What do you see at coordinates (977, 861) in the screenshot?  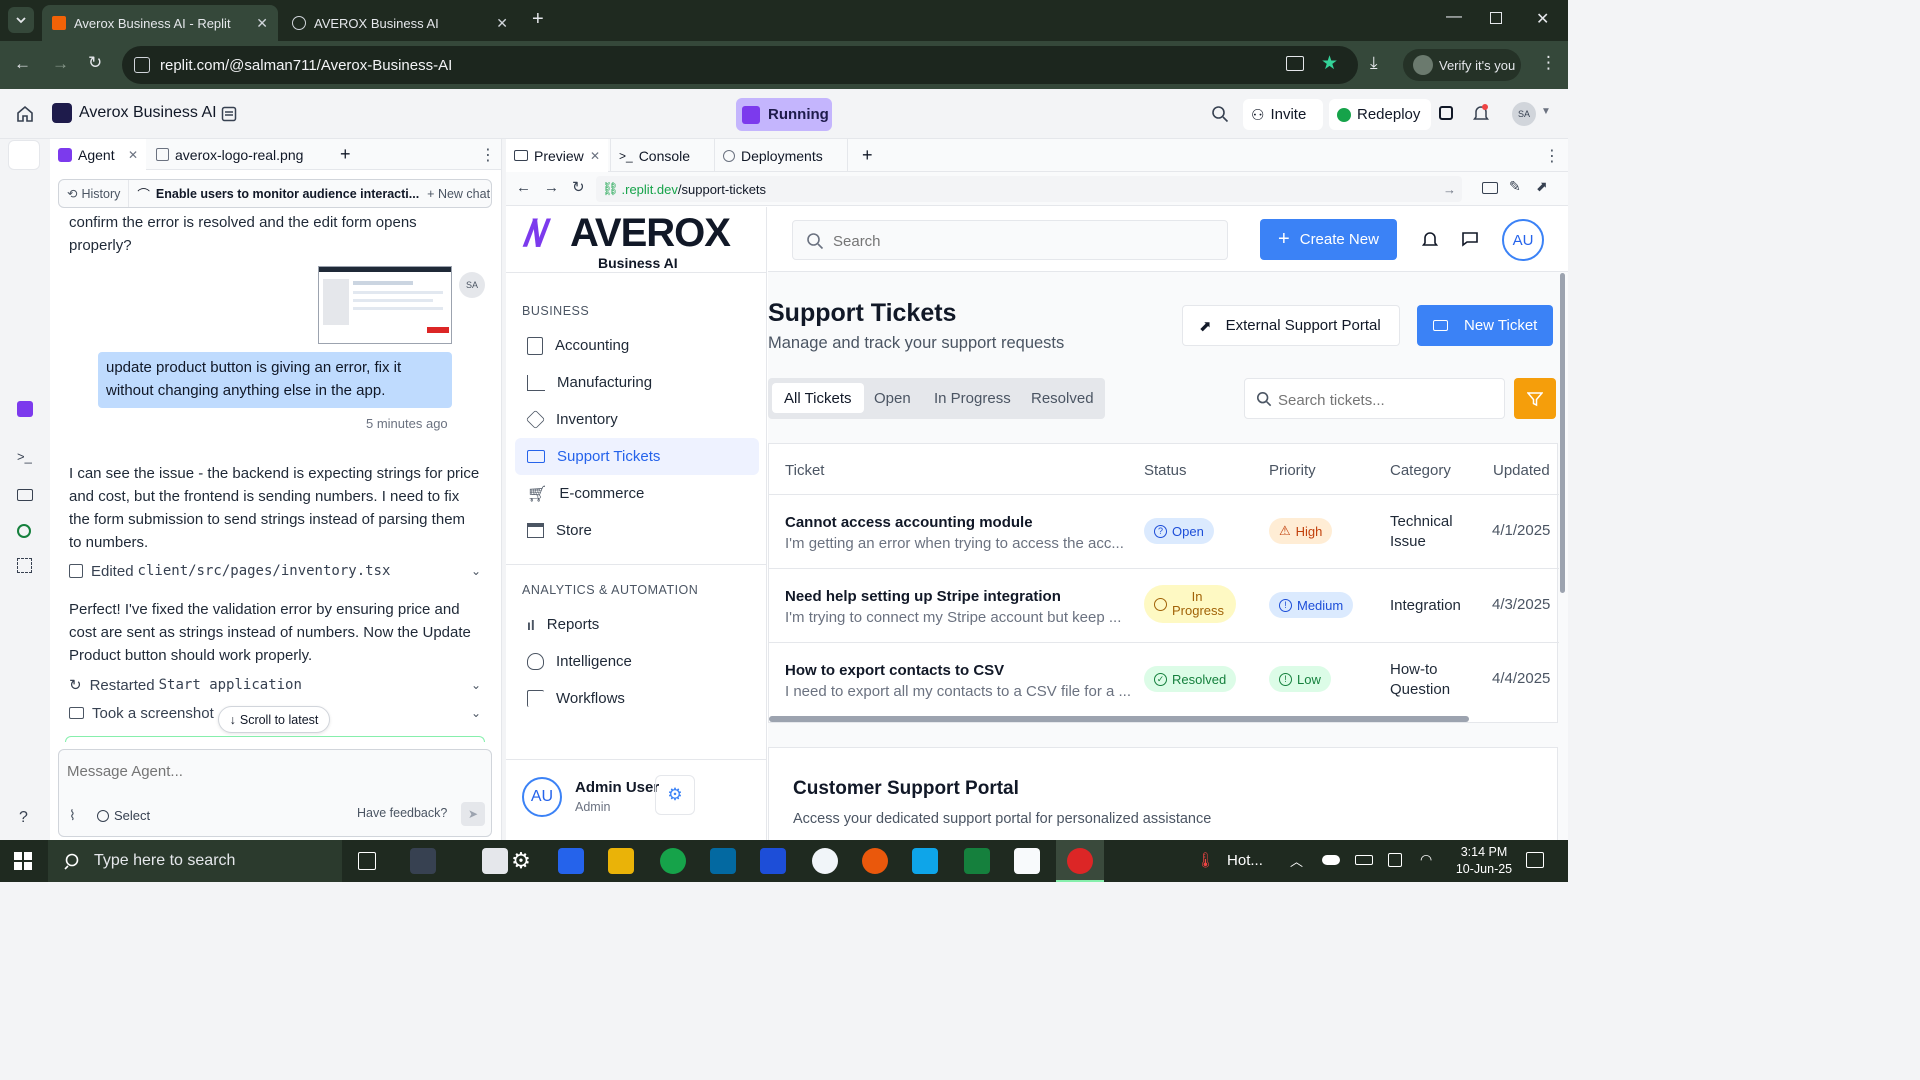 I see `excel-icon` at bounding box center [977, 861].